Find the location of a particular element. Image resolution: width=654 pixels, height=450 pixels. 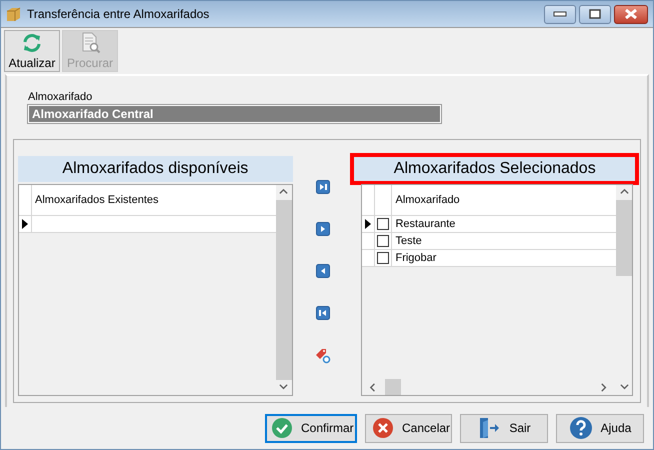

move-all-left-icon is located at coordinates (323, 313).